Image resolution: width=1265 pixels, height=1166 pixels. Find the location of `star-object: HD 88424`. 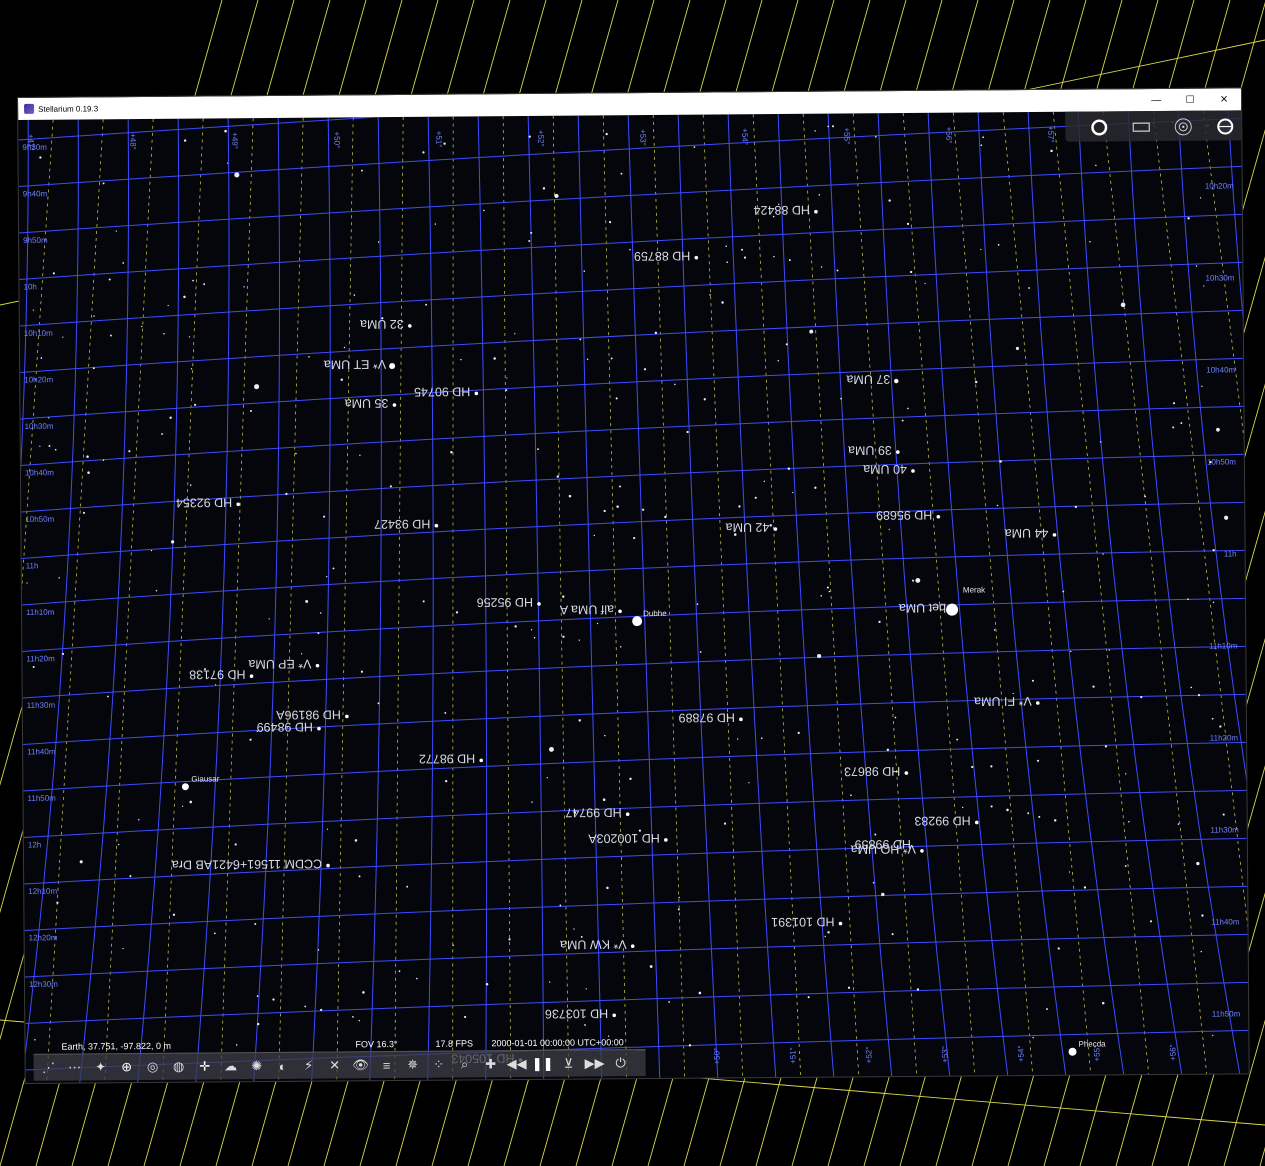

star-object: HD 88424 is located at coordinates (786, 210).